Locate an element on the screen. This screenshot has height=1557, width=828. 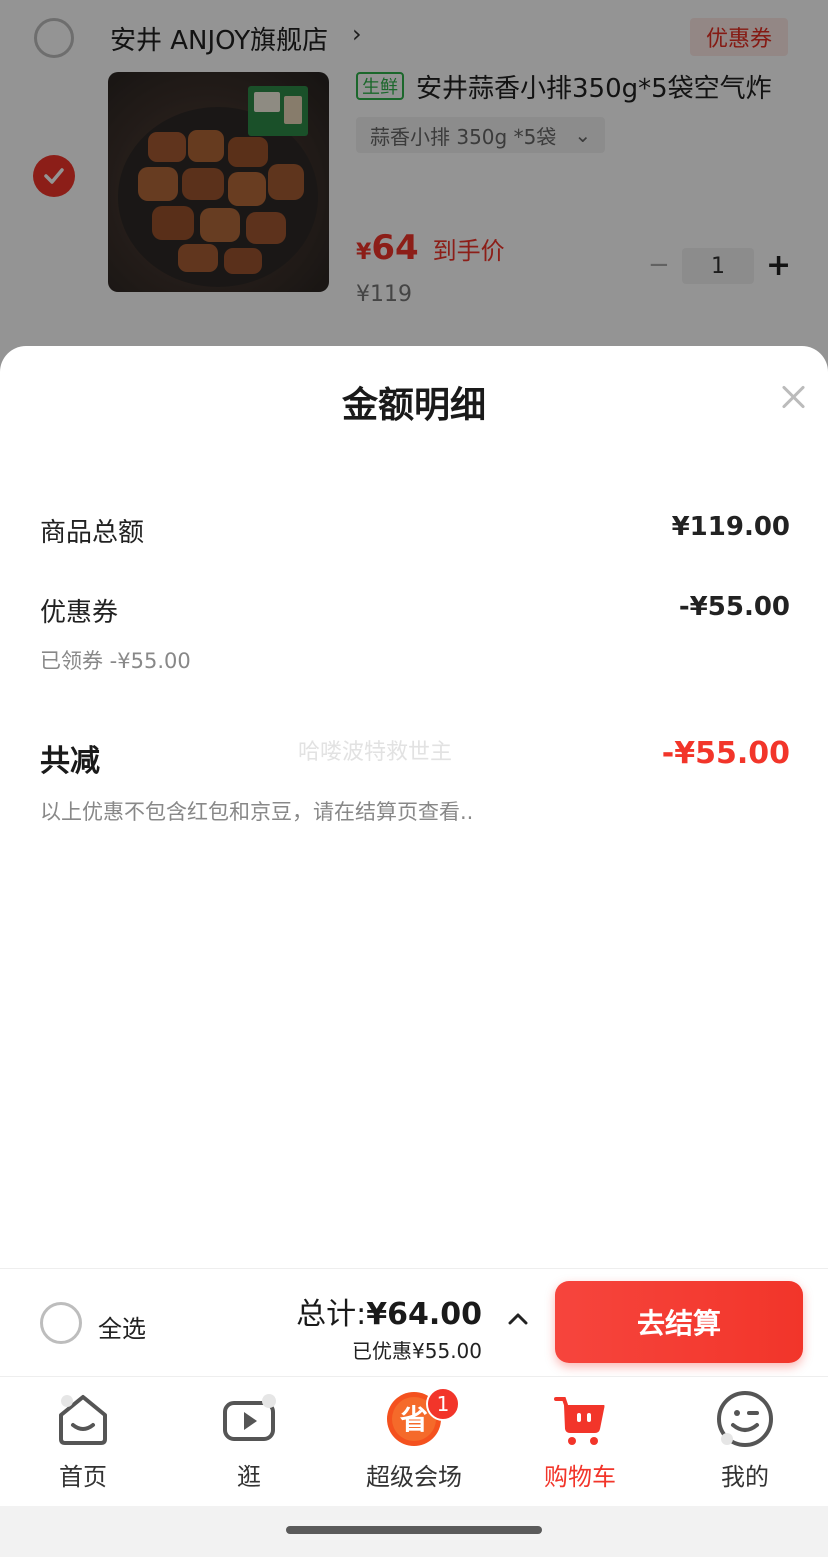
notification-badge: 1 is located at coordinates (443, 1404).